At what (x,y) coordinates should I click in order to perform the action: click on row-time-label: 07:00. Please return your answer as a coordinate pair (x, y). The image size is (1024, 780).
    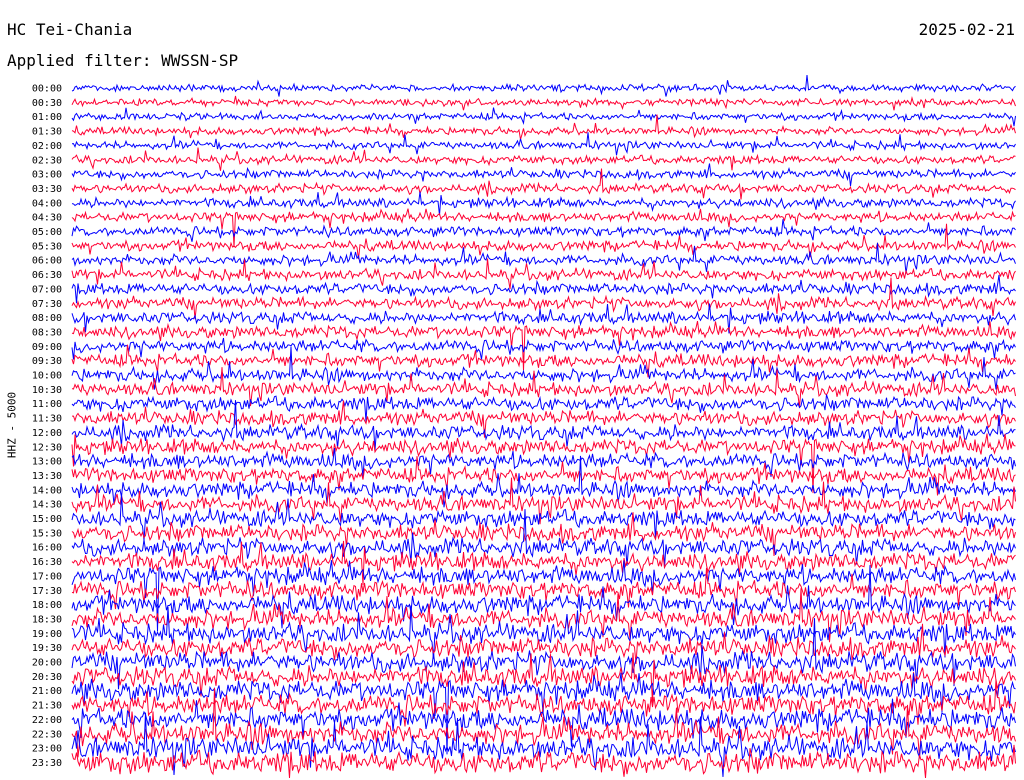
    Looking at the image, I should click on (47, 289).